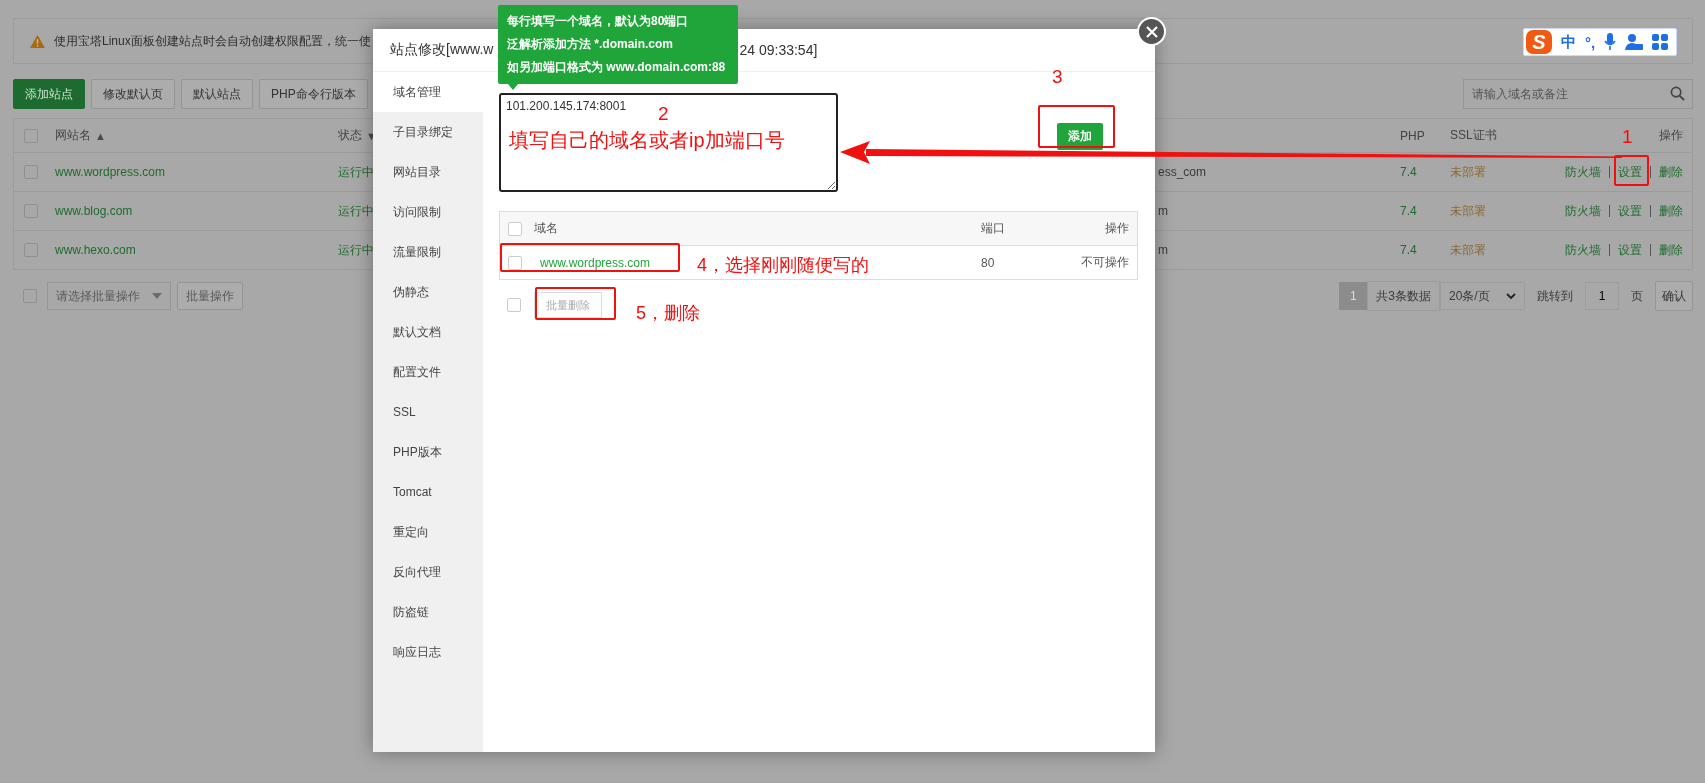 The height and width of the screenshot is (783, 1705). Describe the element at coordinates (428, 612) in the screenshot. I see `sidebar-tab: 防盗链` at that location.